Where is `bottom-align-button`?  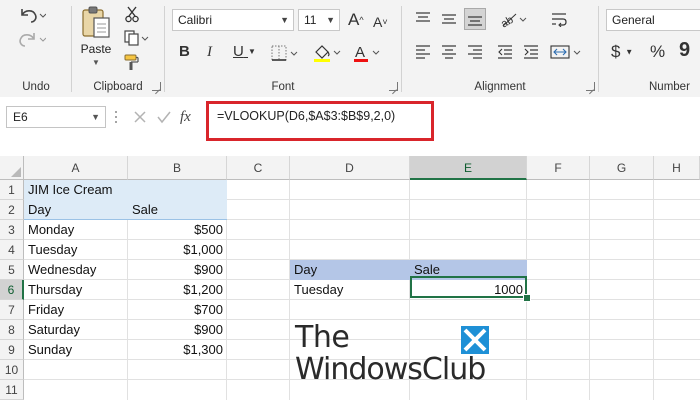 bottom-align-button is located at coordinates (475, 19).